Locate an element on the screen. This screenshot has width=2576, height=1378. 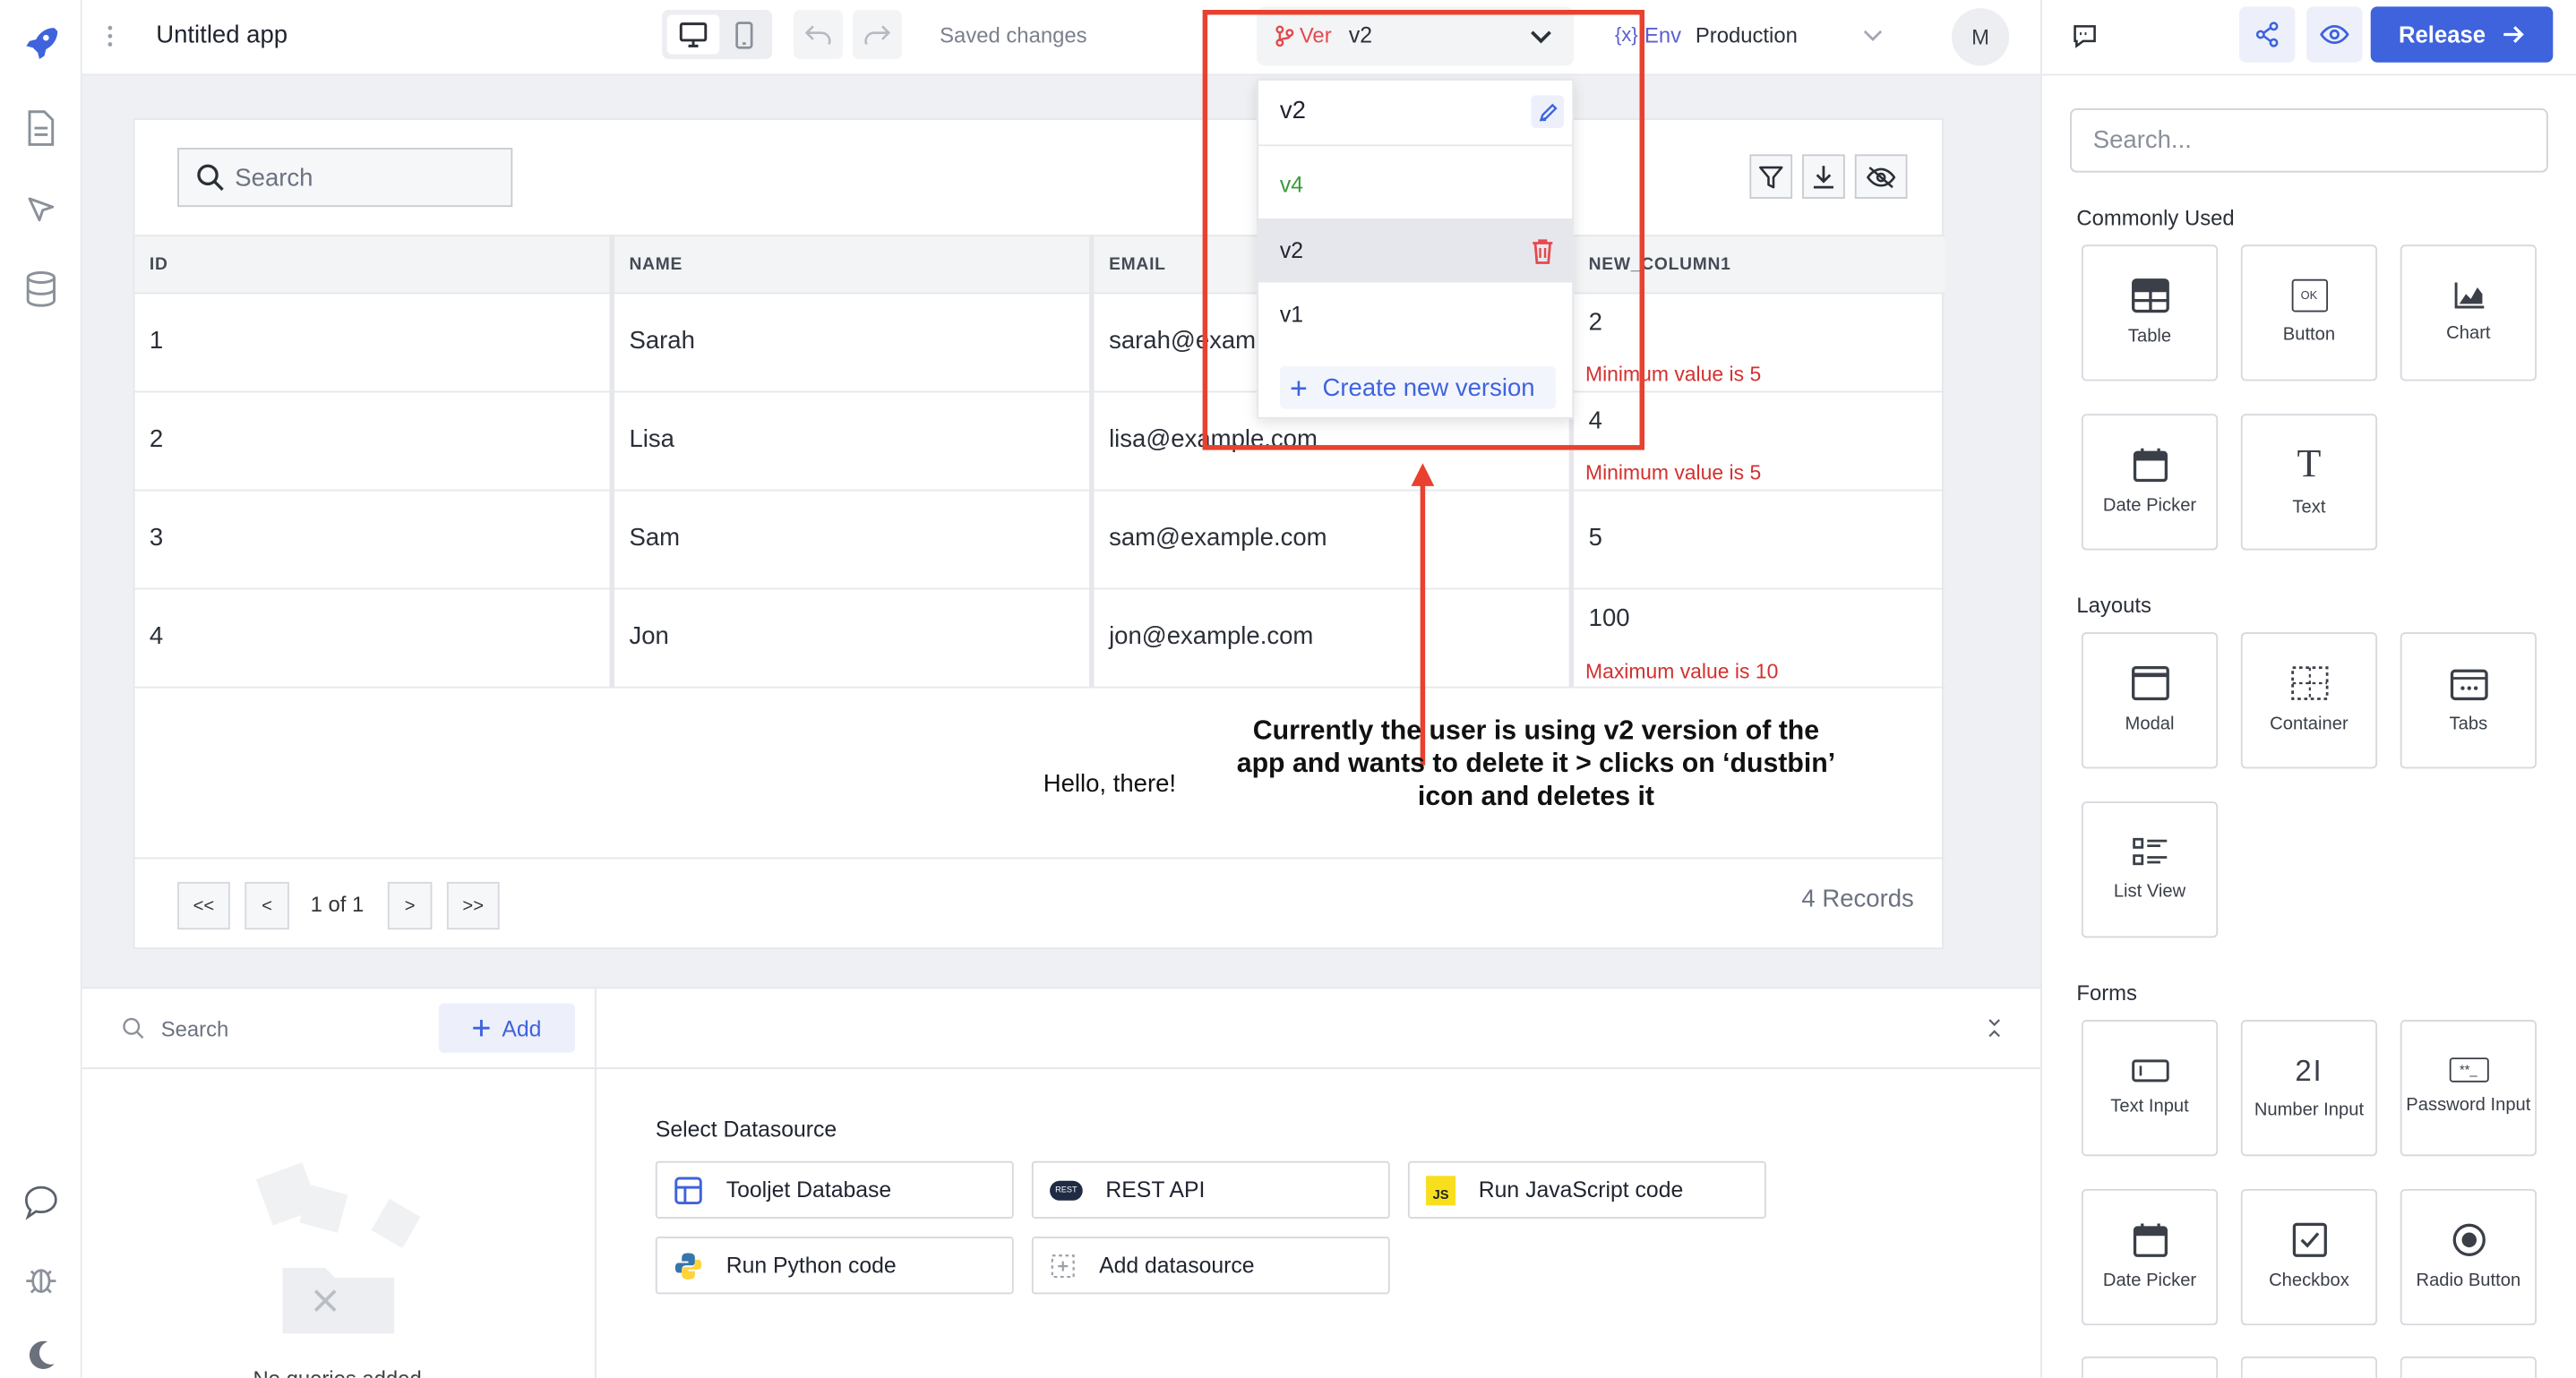
comments-icon is located at coordinates (41, 1202).